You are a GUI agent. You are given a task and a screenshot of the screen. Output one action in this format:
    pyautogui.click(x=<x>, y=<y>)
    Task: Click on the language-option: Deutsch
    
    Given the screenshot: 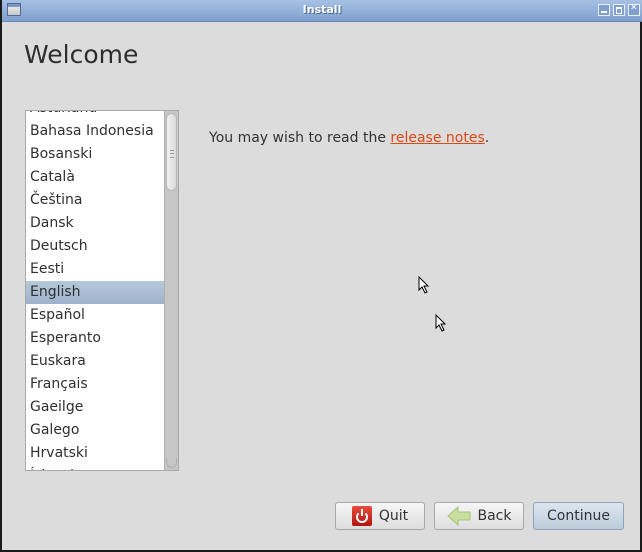 What is the action you would take?
    pyautogui.click(x=96, y=246)
    